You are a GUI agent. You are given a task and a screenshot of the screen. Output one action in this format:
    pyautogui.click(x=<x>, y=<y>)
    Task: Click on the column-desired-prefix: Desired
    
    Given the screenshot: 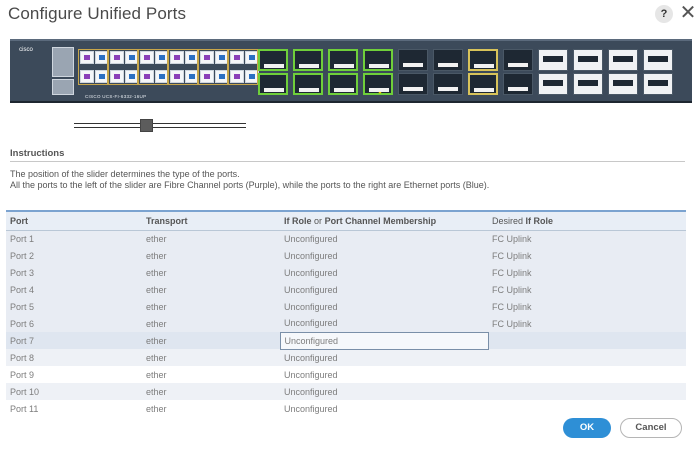 What is the action you would take?
    pyautogui.click(x=508, y=220)
    